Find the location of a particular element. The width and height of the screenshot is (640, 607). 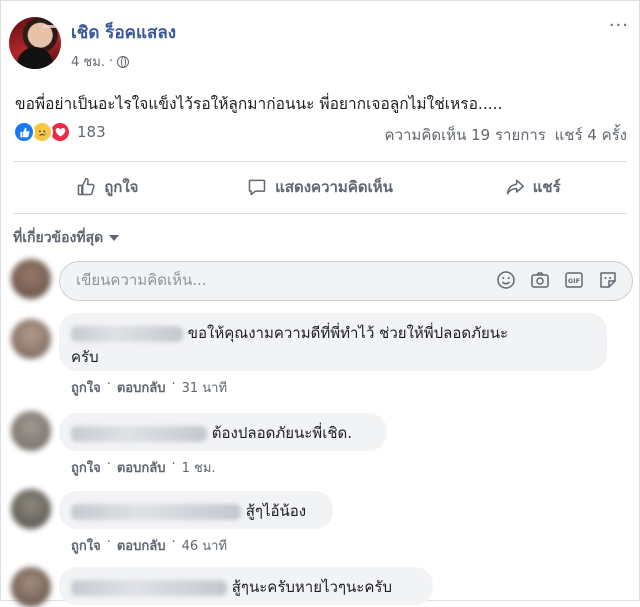

share-button: แชร์ is located at coordinates (532, 187).